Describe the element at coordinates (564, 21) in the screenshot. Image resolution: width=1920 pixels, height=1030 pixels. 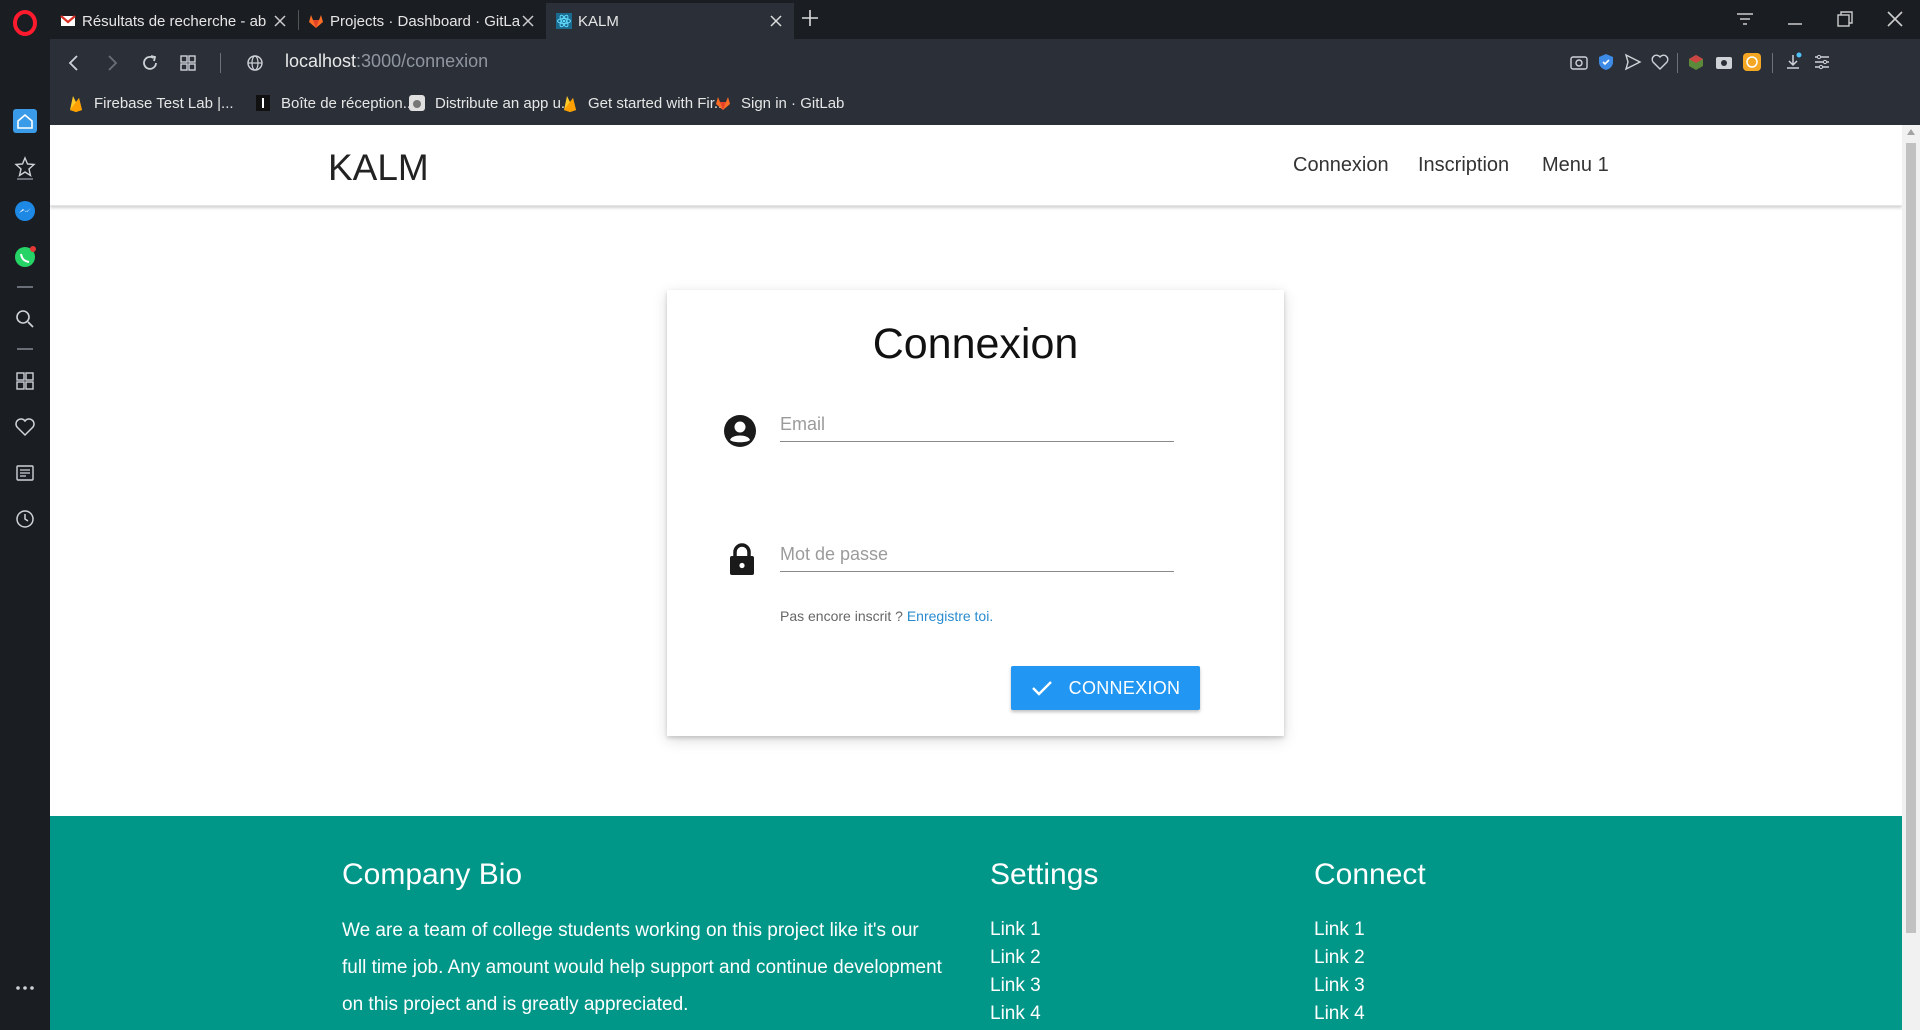
I see `react-icon` at that location.